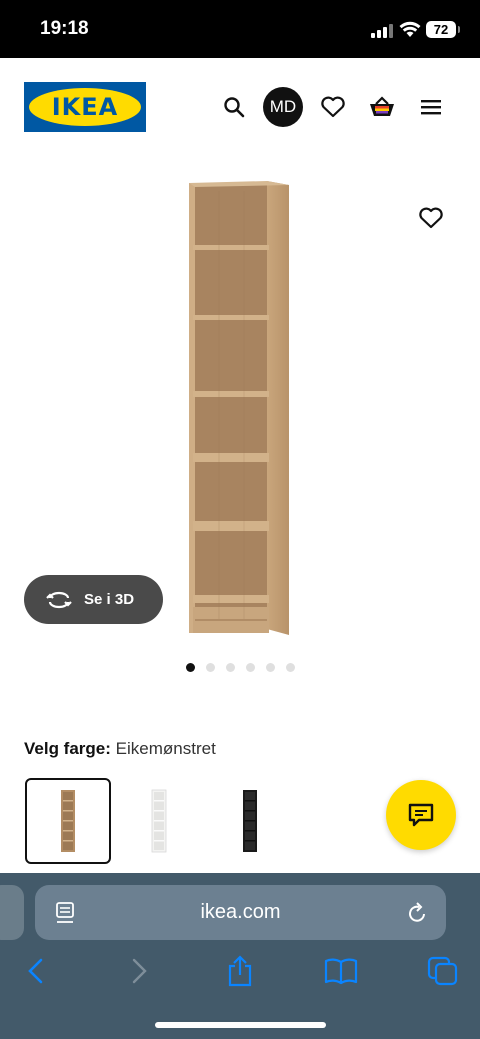 This screenshot has width=480, height=1039. I want to click on url-text: ikea.com, so click(240, 912).